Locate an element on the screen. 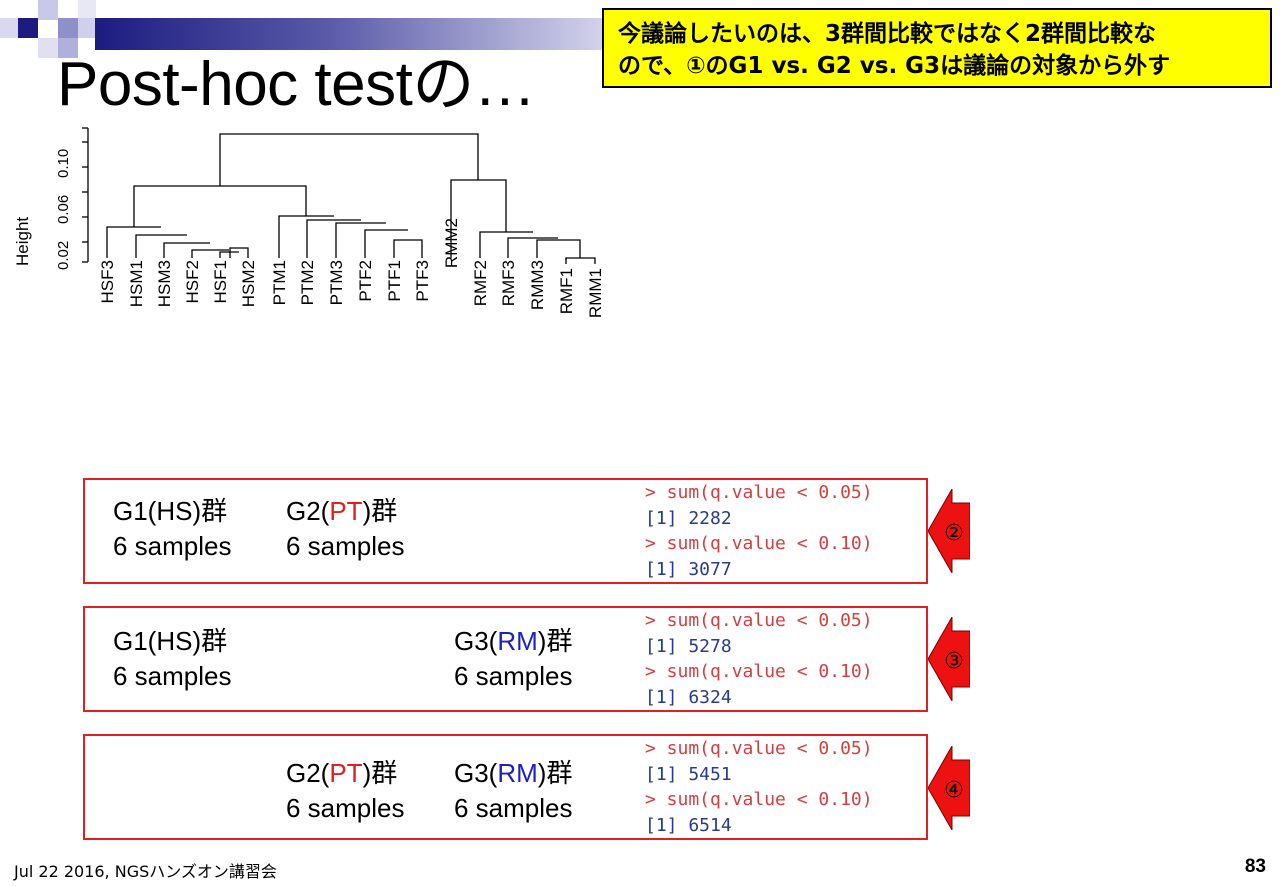 The image size is (1280, 886). leaf-label: HSF3 is located at coordinates (107, 281).